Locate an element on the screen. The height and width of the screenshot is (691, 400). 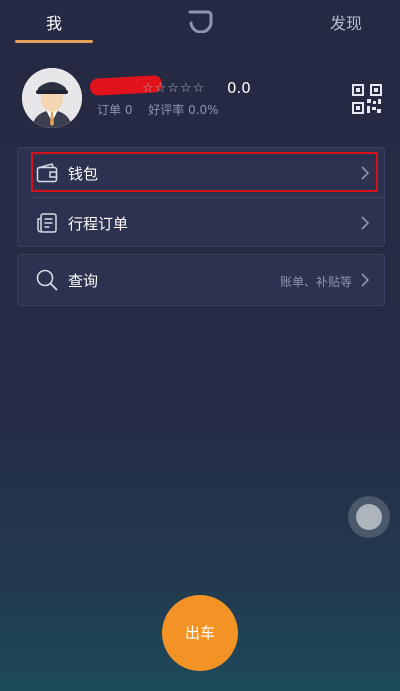
positive-rate: 好评率 0.0% is located at coordinates (183, 110).